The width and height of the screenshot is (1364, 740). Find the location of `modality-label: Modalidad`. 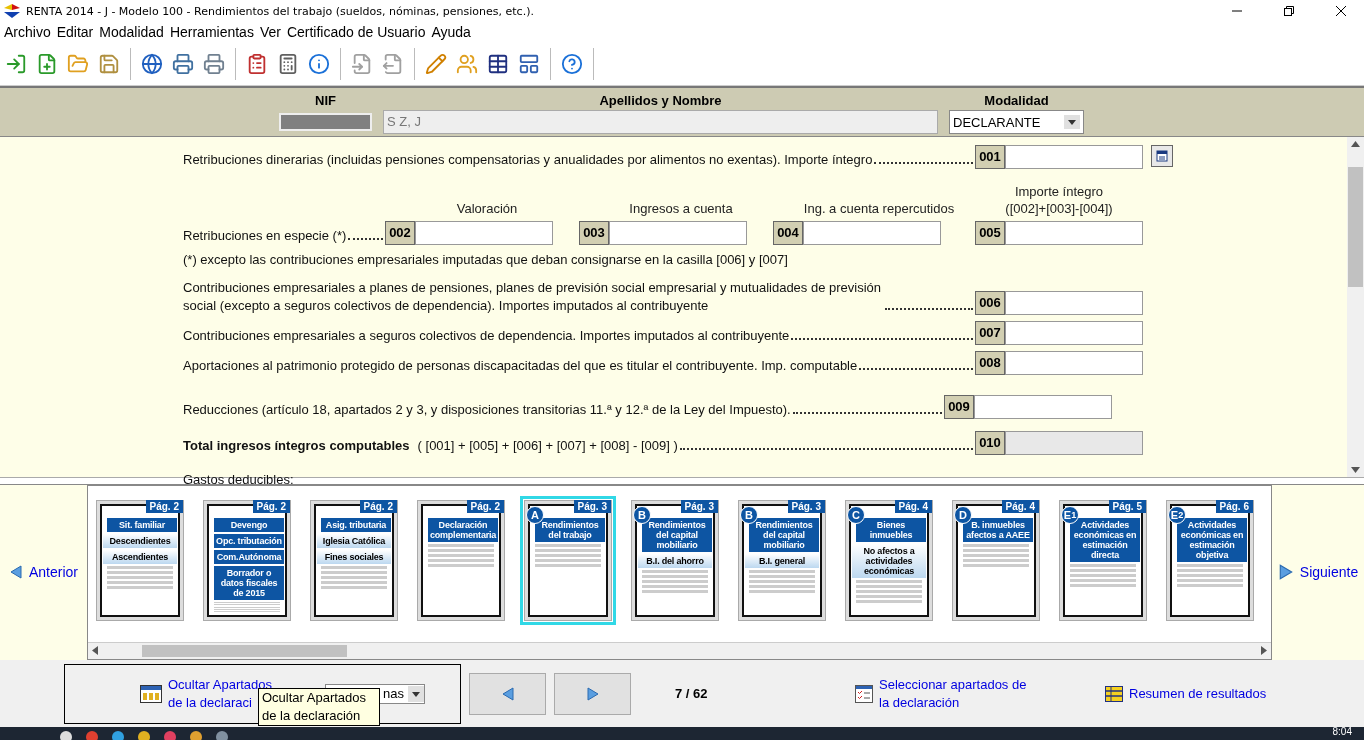

modality-label: Modalidad is located at coordinates (1016, 100).